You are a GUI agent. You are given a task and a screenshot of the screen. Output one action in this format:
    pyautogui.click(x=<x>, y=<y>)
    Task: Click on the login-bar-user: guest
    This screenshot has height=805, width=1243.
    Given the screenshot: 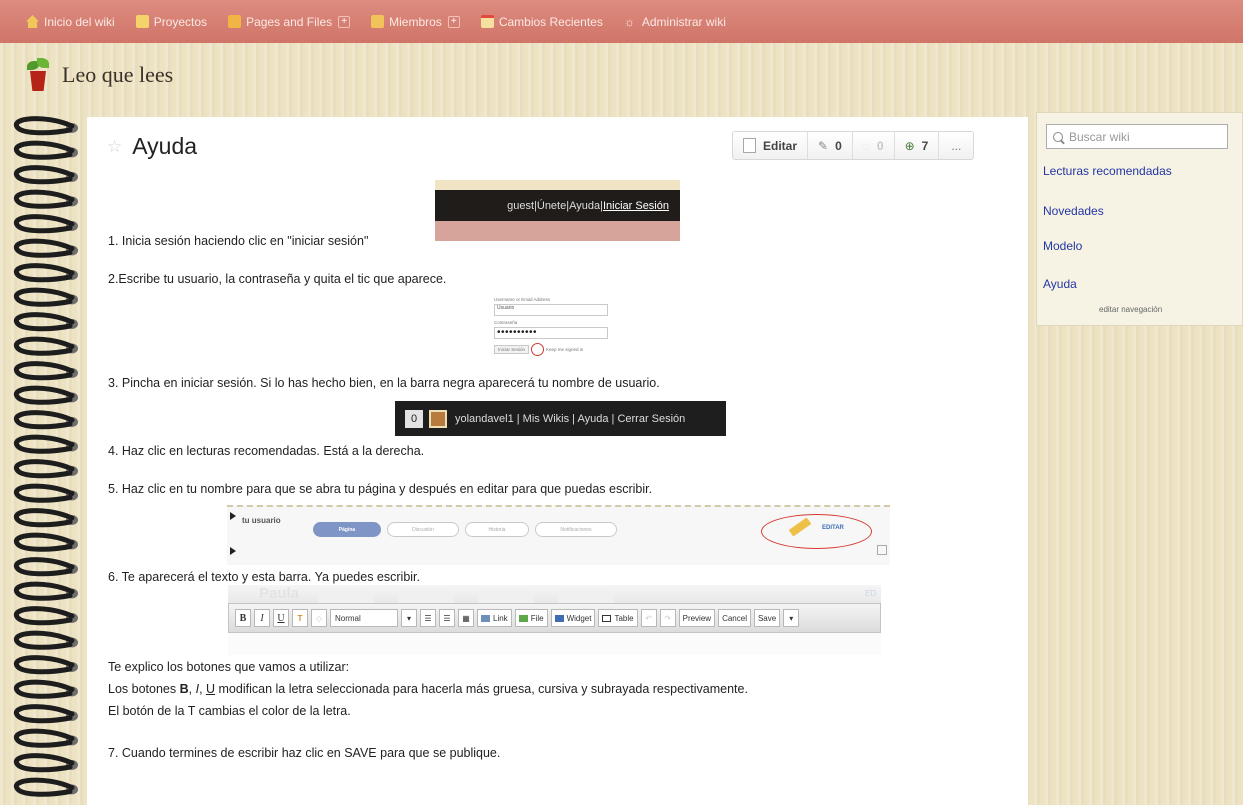 What is the action you would take?
    pyautogui.click(x=521, y=205)
    